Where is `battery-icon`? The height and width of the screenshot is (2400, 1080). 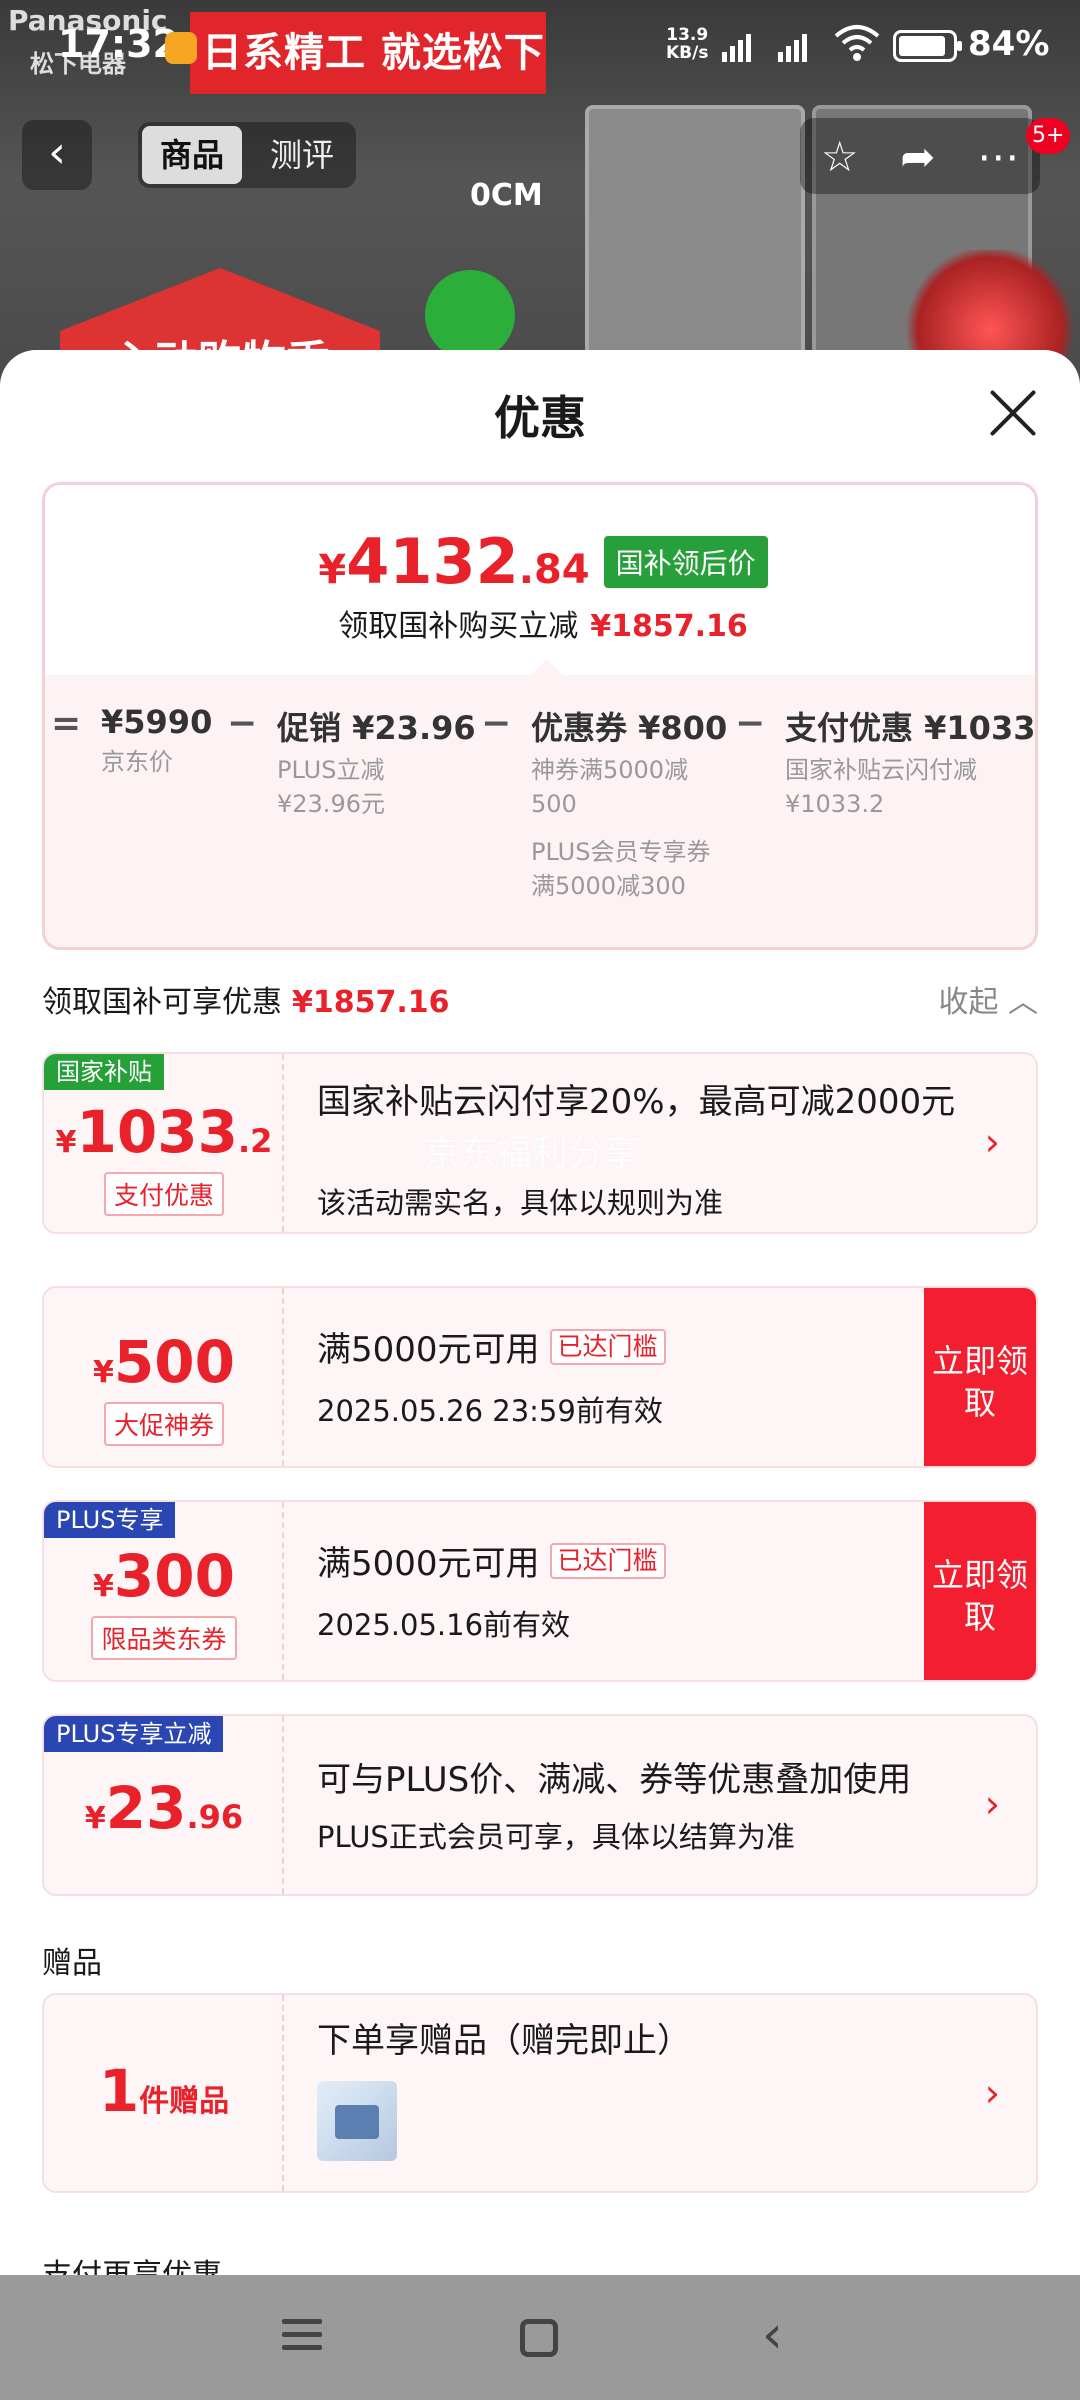
battery-icon is located at coordinates (927, 46).